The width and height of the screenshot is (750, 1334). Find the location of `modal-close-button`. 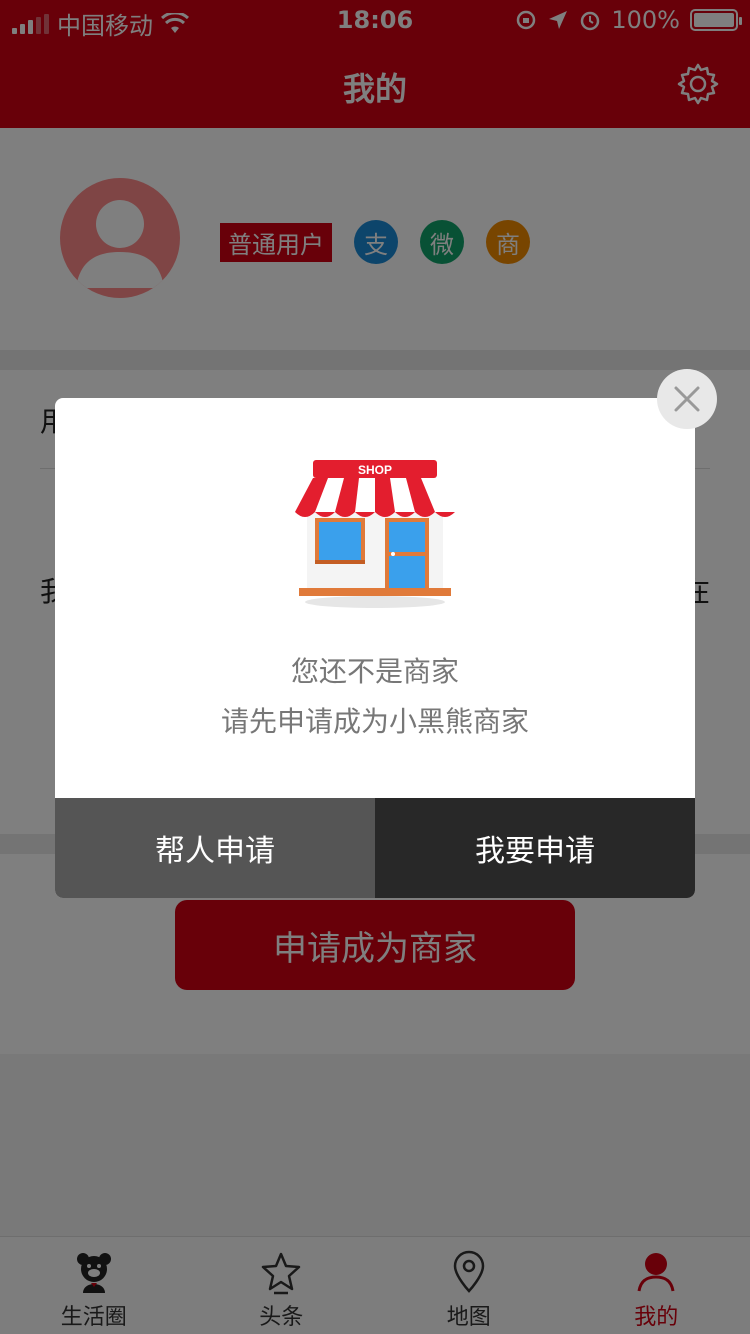

modal-close-button is located at coordinates (687, 399).